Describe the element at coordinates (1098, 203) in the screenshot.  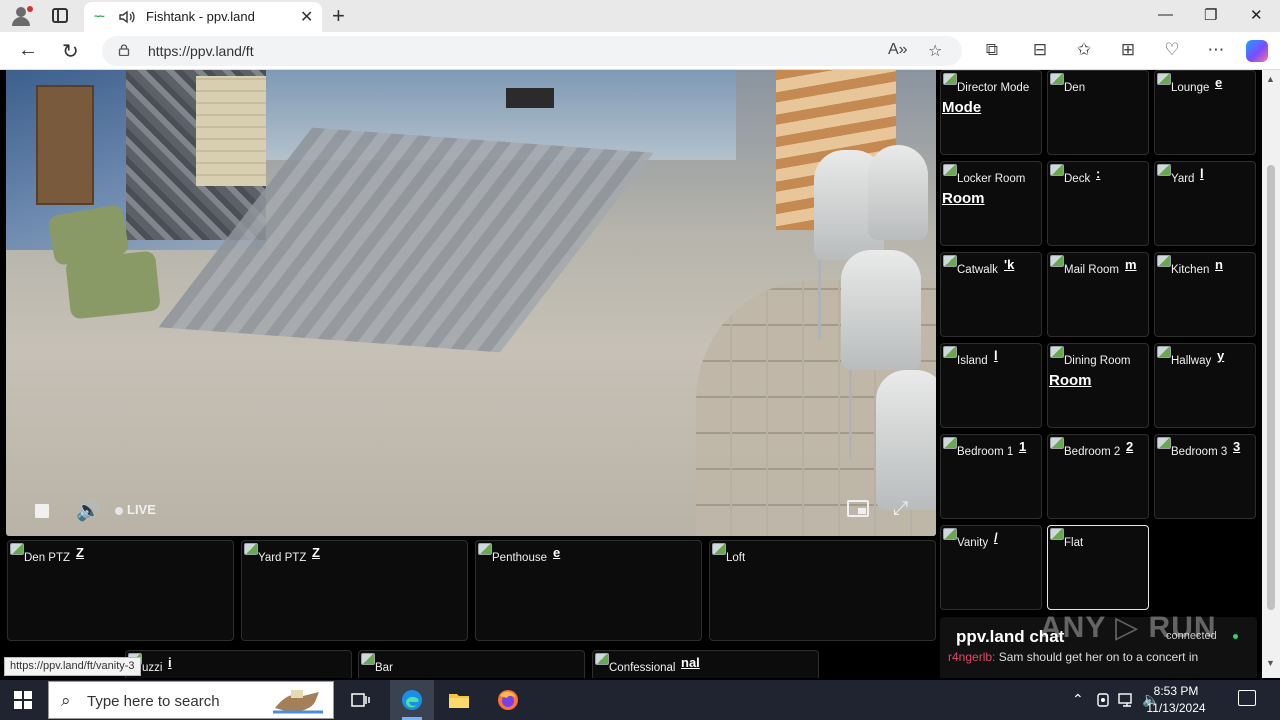
I see `camera-tile: Deck:` at that location.